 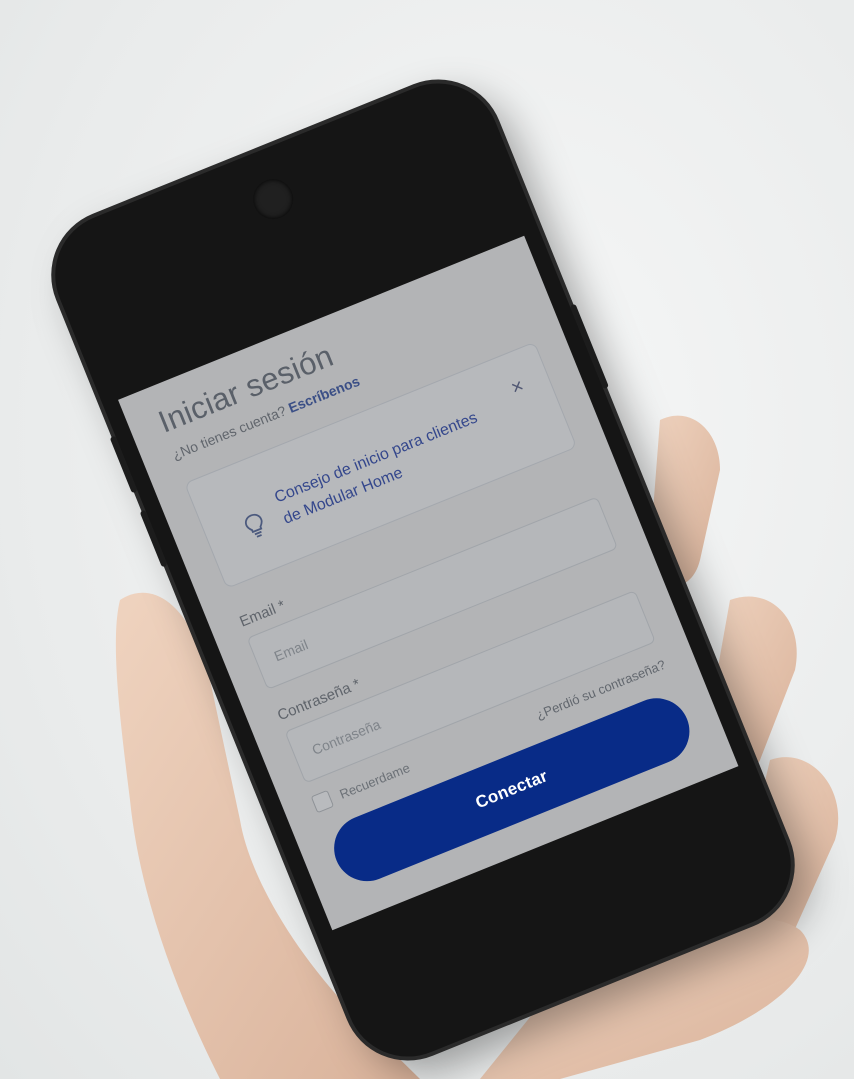 I want to click on lightbulb-icon, so click(x=253, y=525).